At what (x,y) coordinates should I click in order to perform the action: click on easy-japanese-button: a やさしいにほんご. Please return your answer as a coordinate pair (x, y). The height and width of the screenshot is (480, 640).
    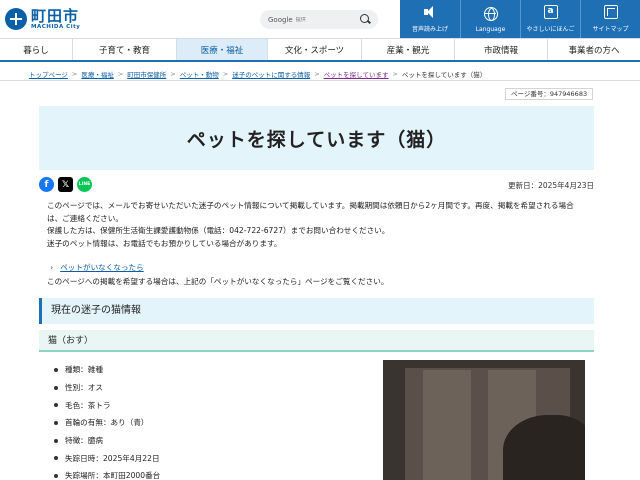
    Looking at the image, I should click on (550, 19).